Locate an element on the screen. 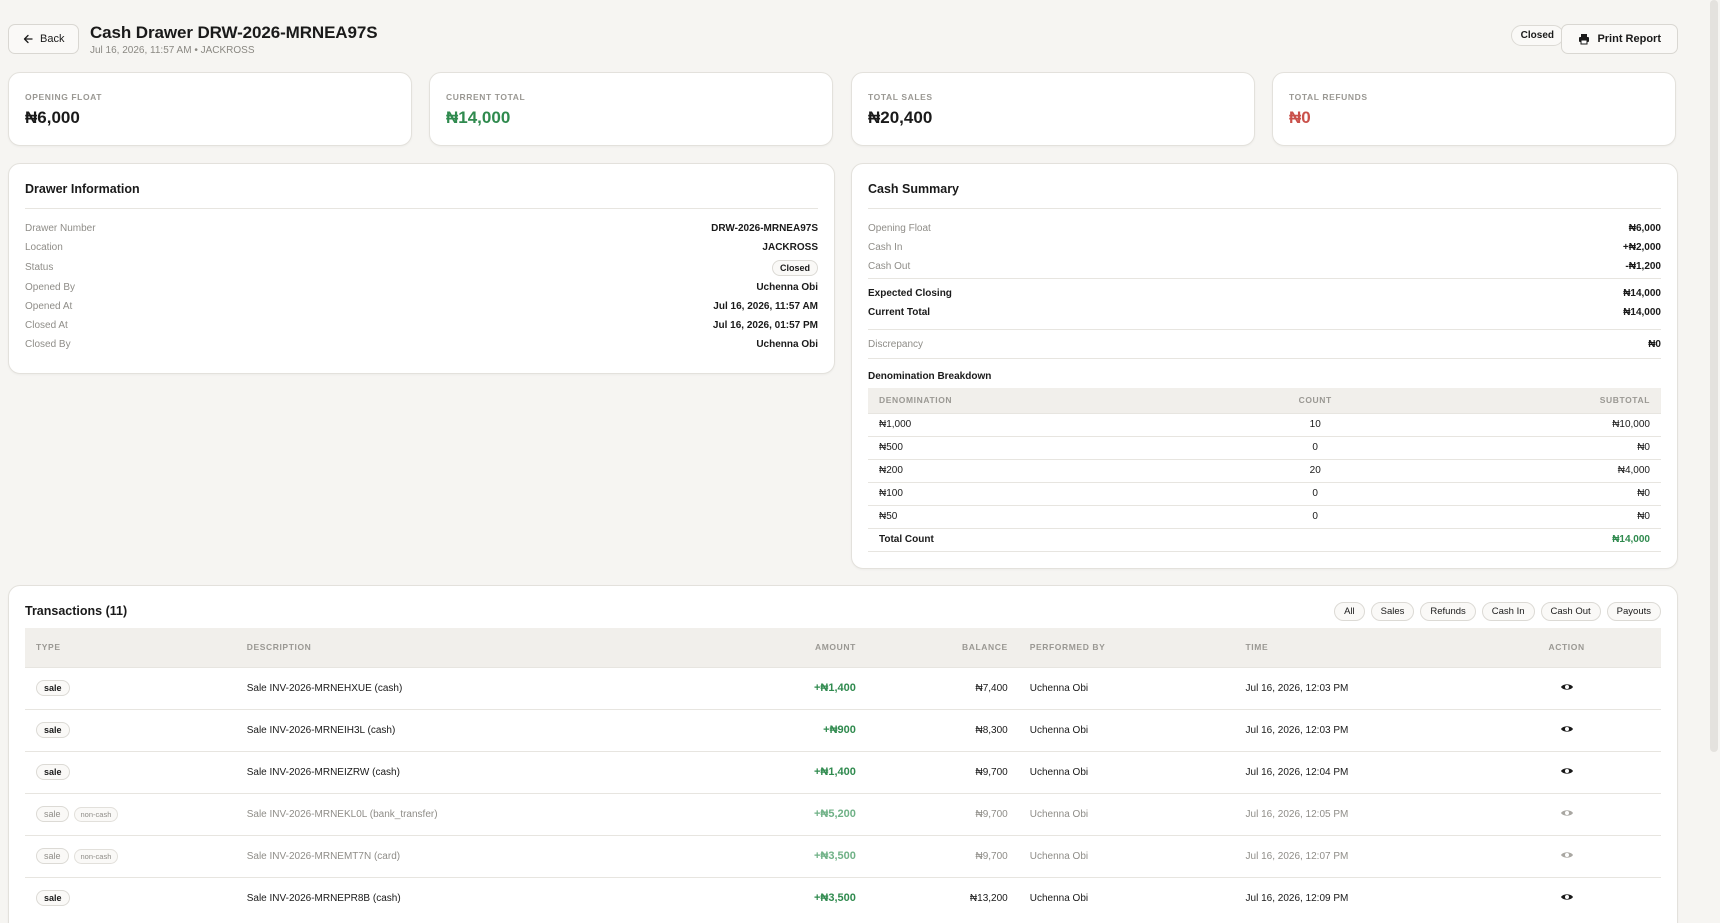 The width and height of the screenshot is (1720, 923). info-row-closed-at: Closed At Jul 16, 2026, 01:57 PM is located at coordinates (421, 325).